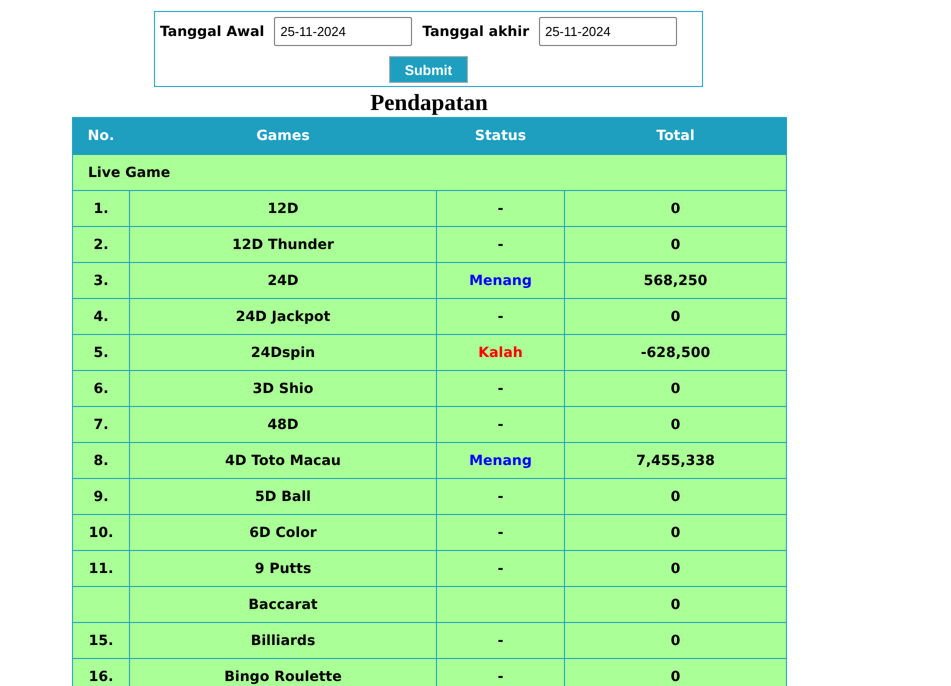 The image size is (951, 686). I want to click on start-date-label: Tanggal Awal, so click(212, 32).